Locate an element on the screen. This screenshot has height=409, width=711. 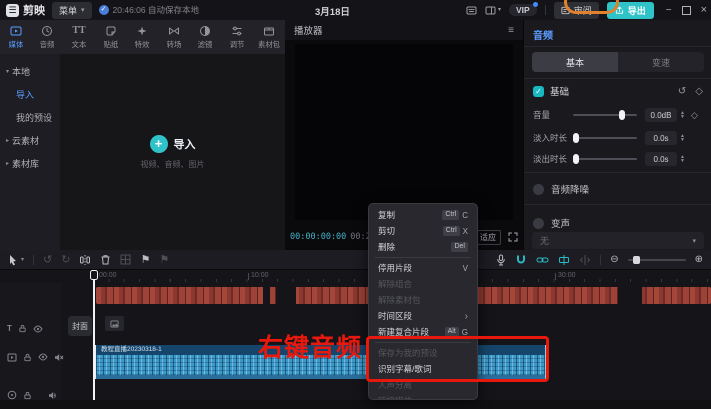
sticker-icon is located at coordinates (111, 31).